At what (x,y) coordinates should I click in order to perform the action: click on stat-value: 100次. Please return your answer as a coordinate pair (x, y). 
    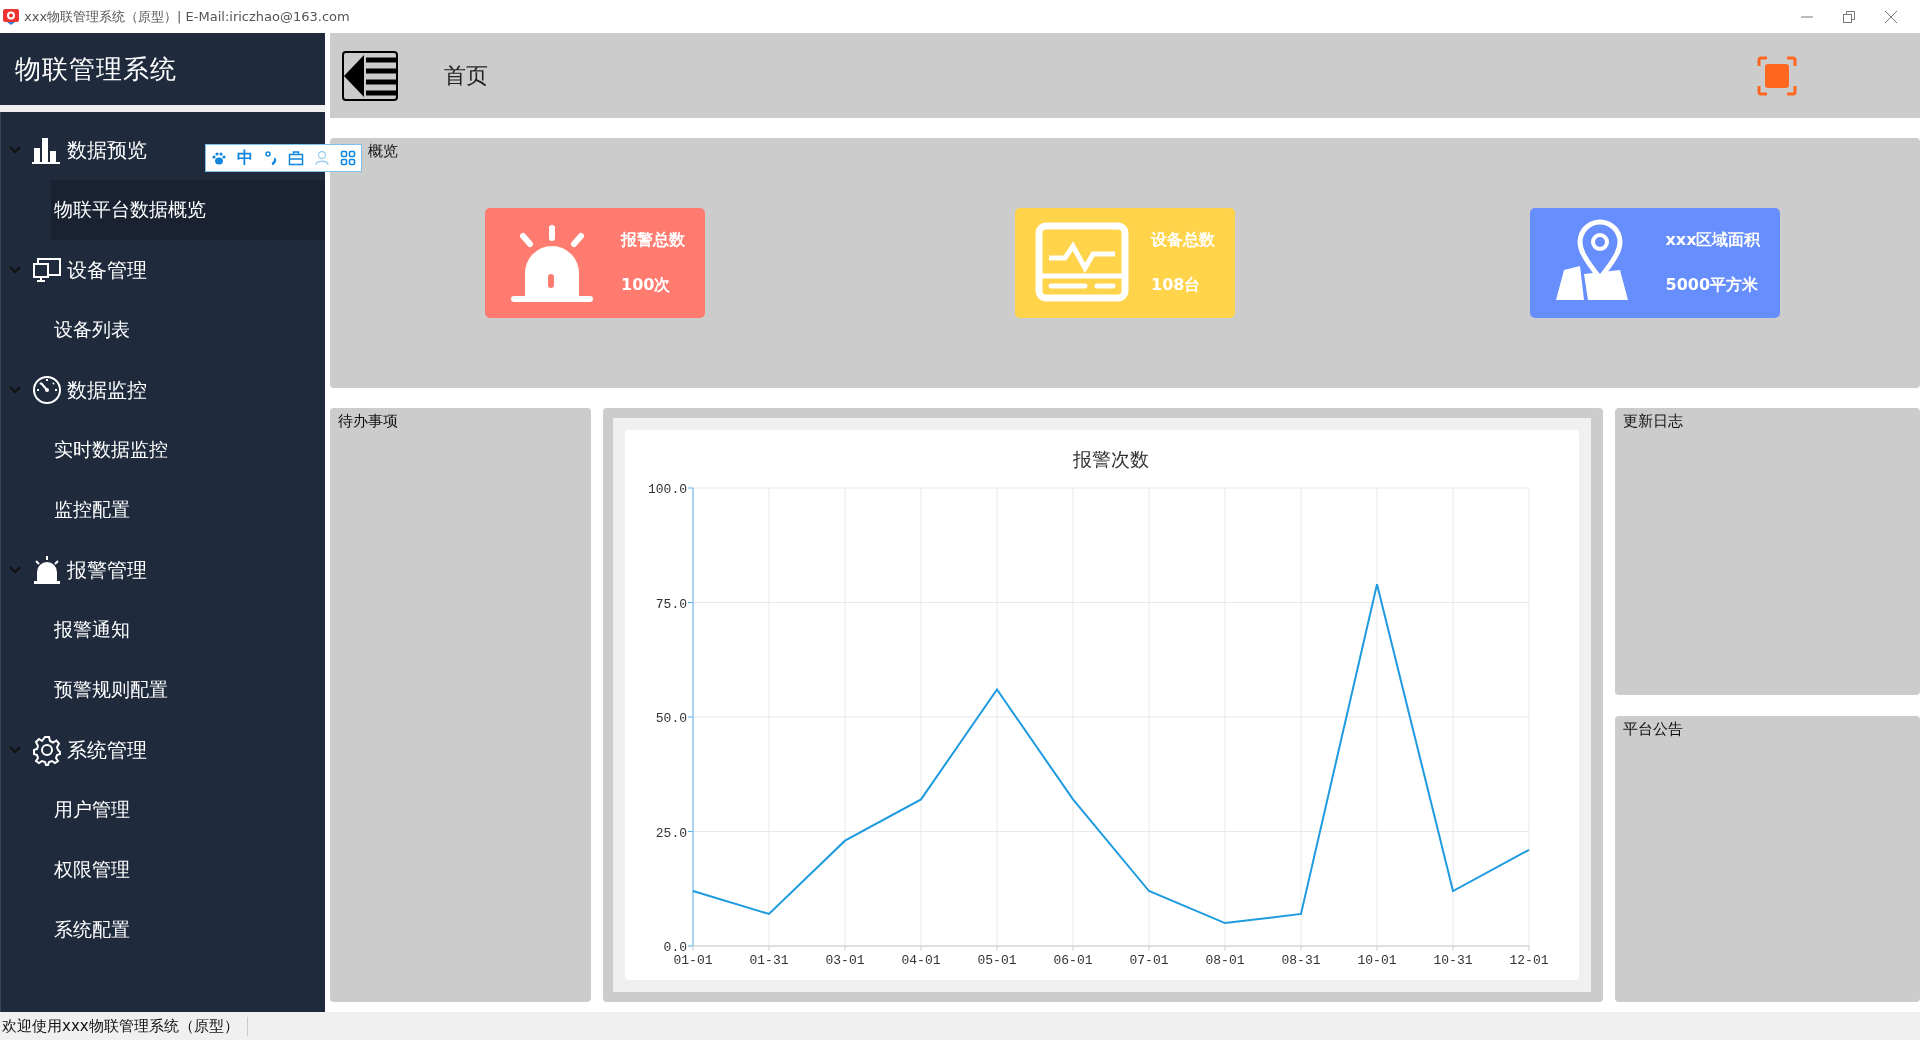
    Looking at the image, I should click on (646, 285).